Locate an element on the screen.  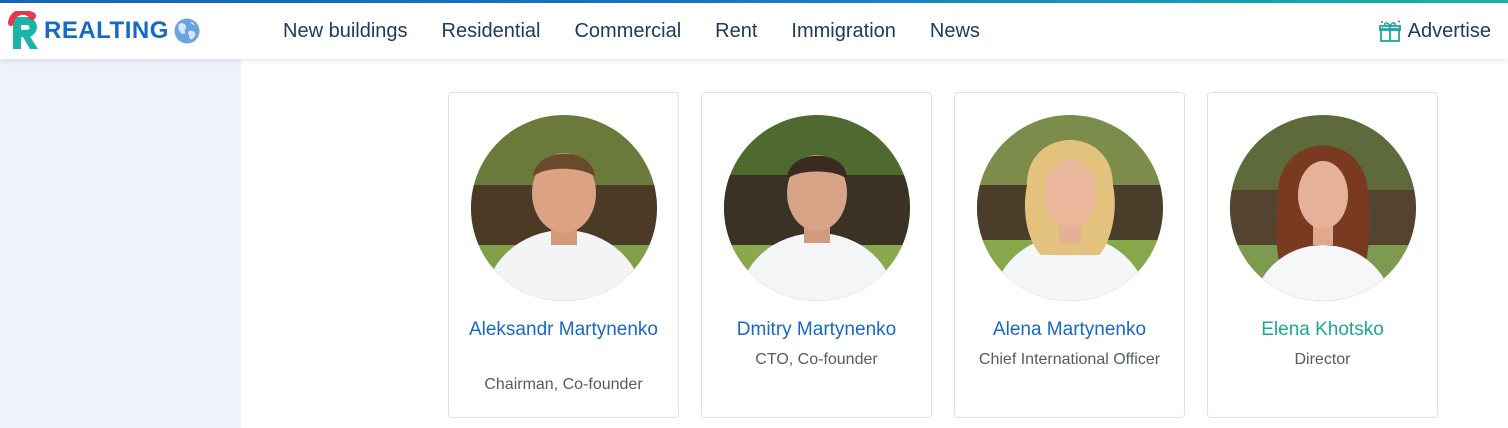
site-logo: REALTING is located at coordinates (88, 31).